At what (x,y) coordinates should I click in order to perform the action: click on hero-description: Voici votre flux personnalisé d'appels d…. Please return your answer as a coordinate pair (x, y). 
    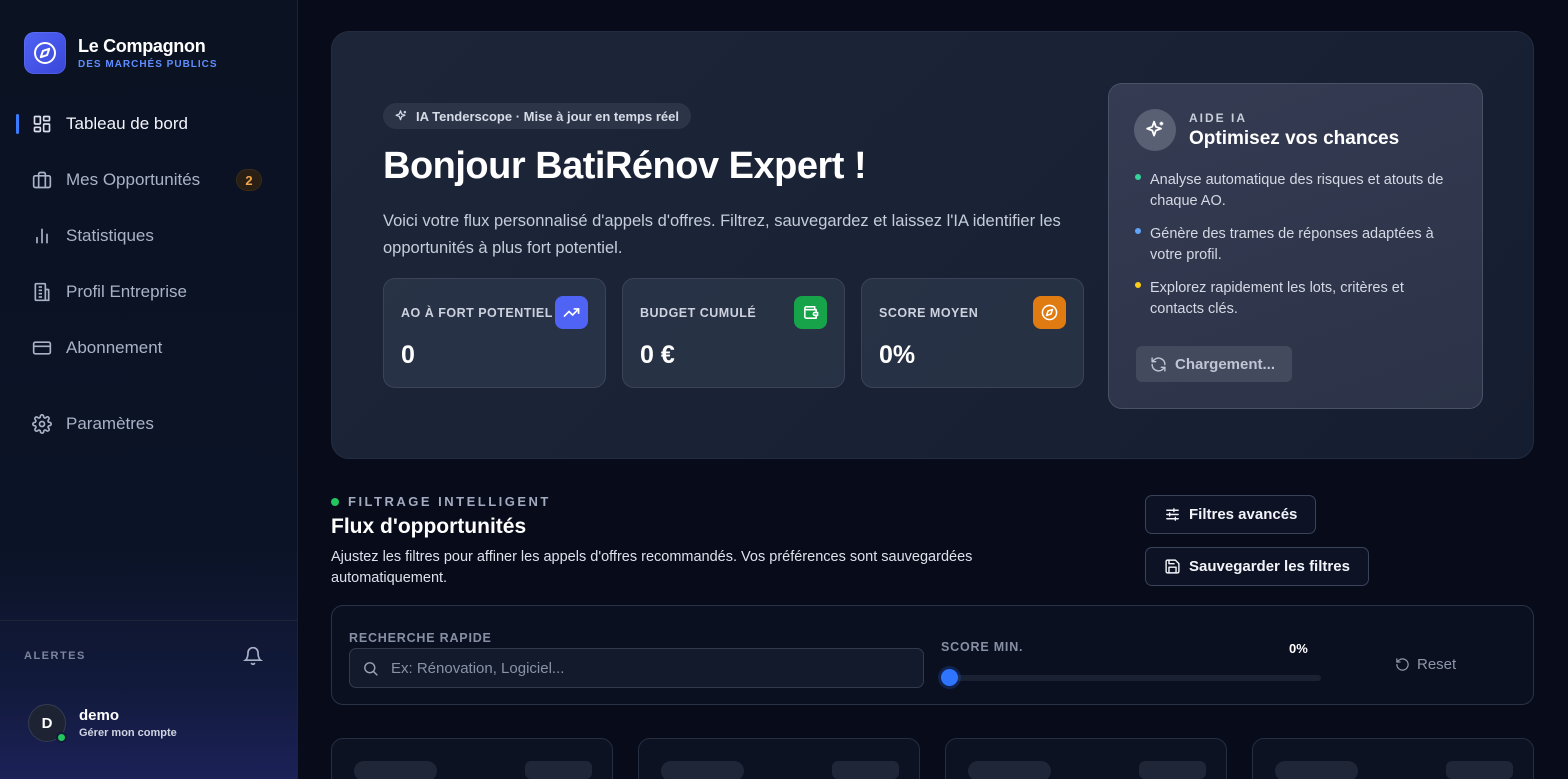
    Looking at the image, I should click on (722, 234).